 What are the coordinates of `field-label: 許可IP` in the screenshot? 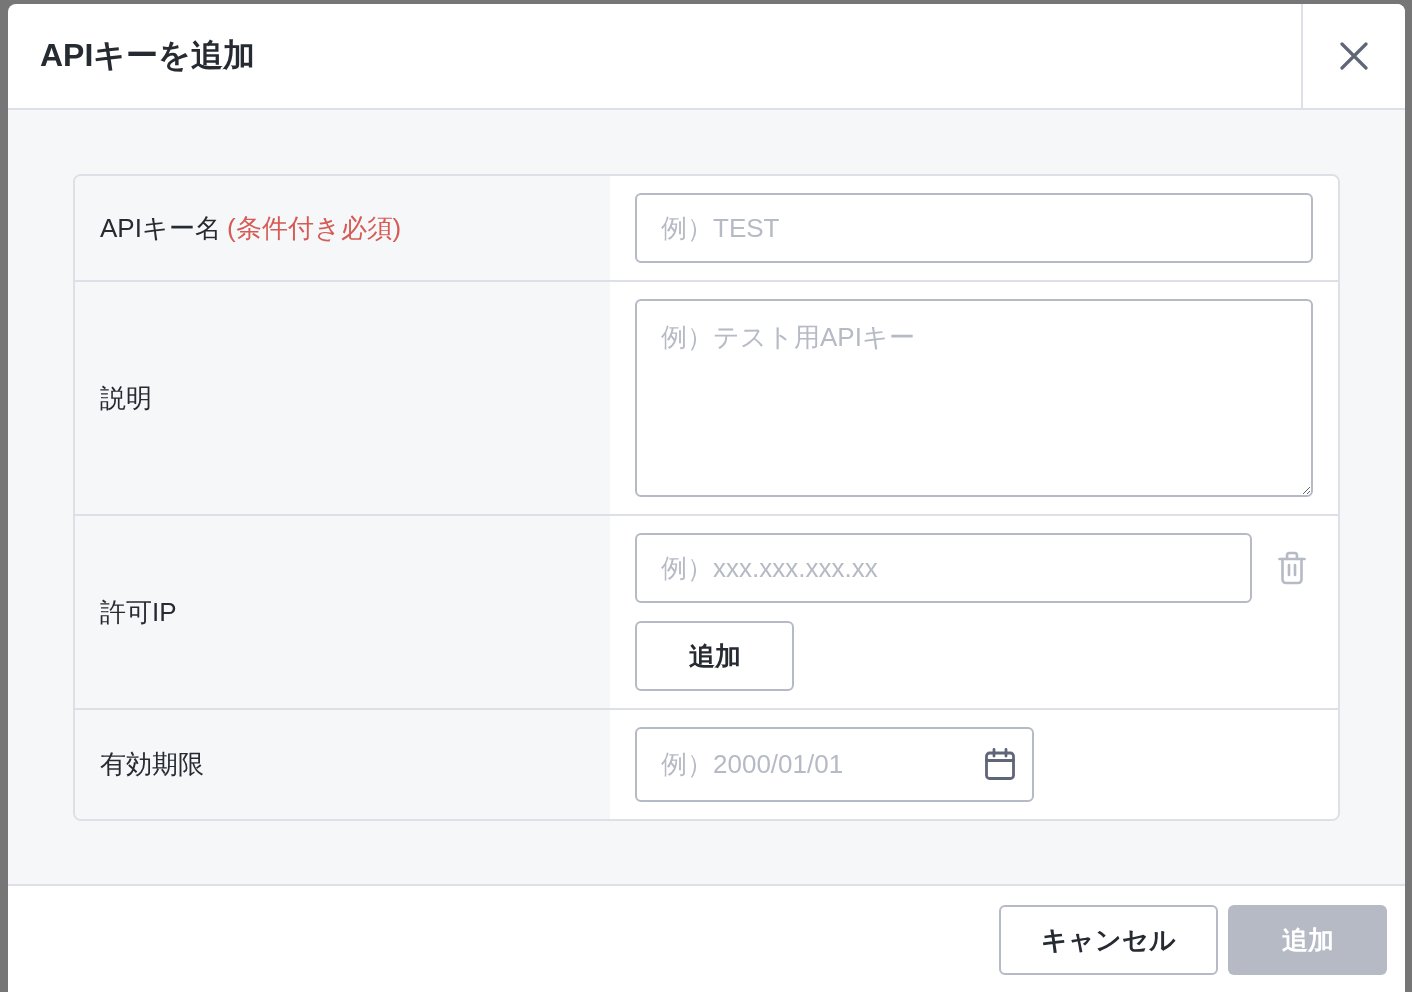 It's located at (138, 612).